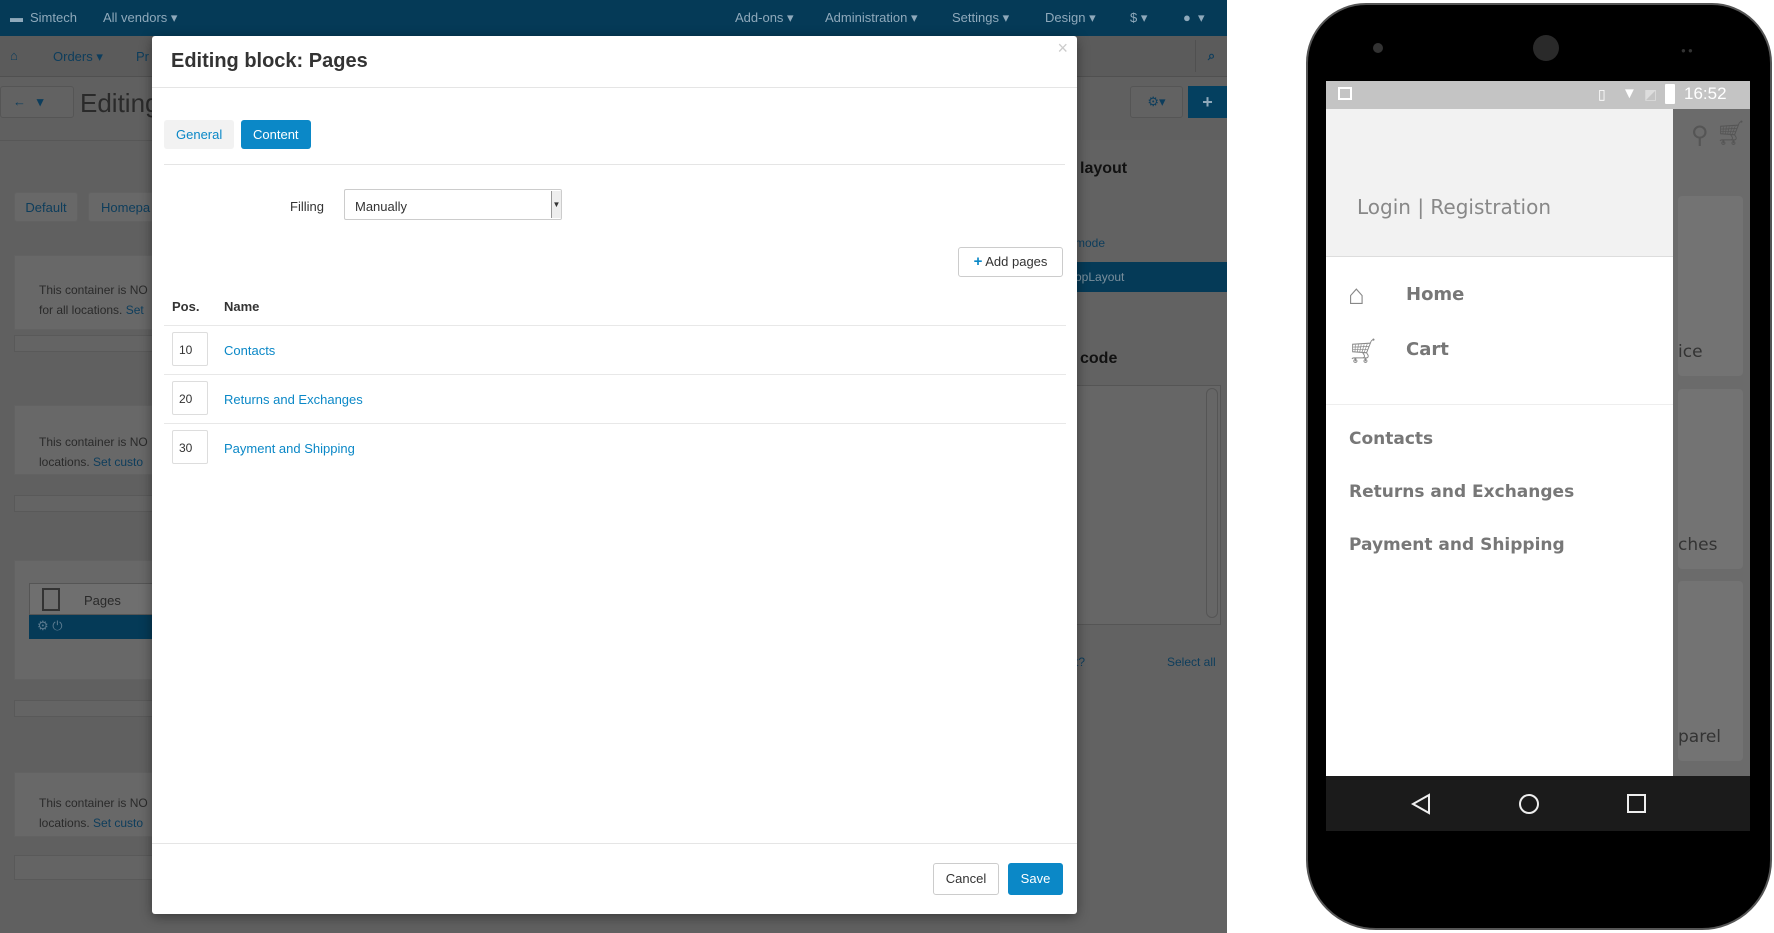  I want to click on user-icon: ●, so click(1187, 17).